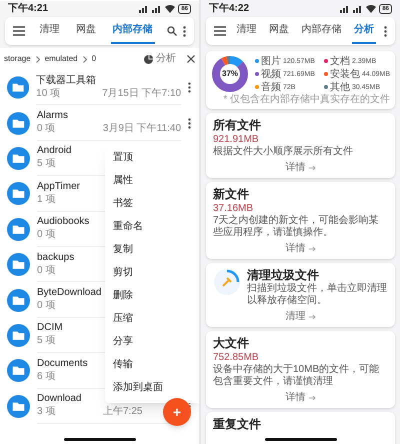 This screenshot has width=400, height=444. What do you see at coordinates (142, 129) in the screenshot?
I see `modified-date: 3月9日 下午11:40` at bounding box center [142, 129].